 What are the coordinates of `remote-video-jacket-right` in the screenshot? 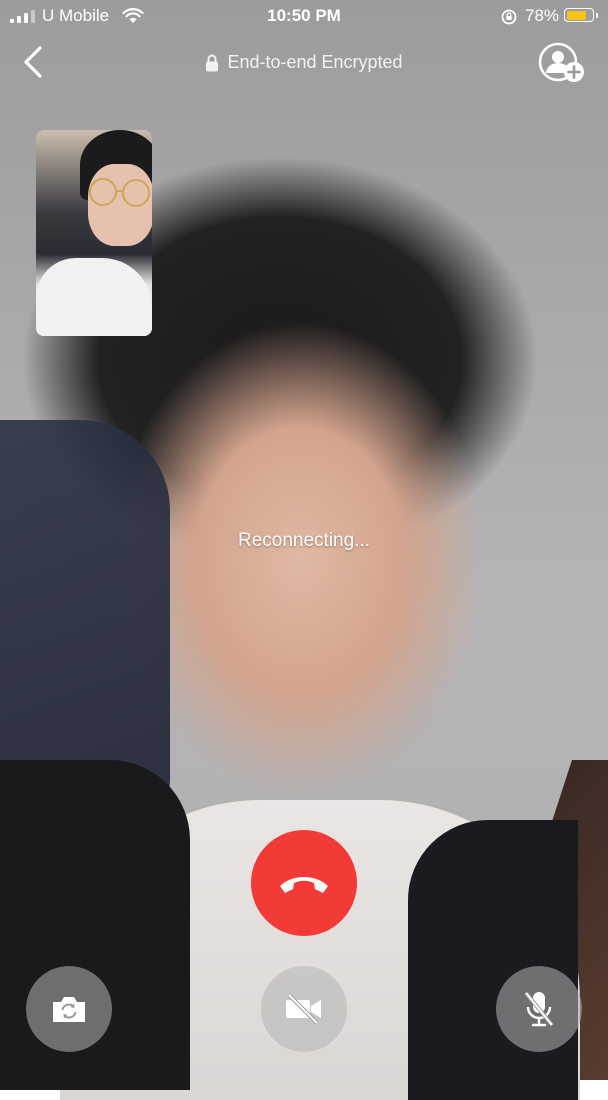 It's located at (493, 960).